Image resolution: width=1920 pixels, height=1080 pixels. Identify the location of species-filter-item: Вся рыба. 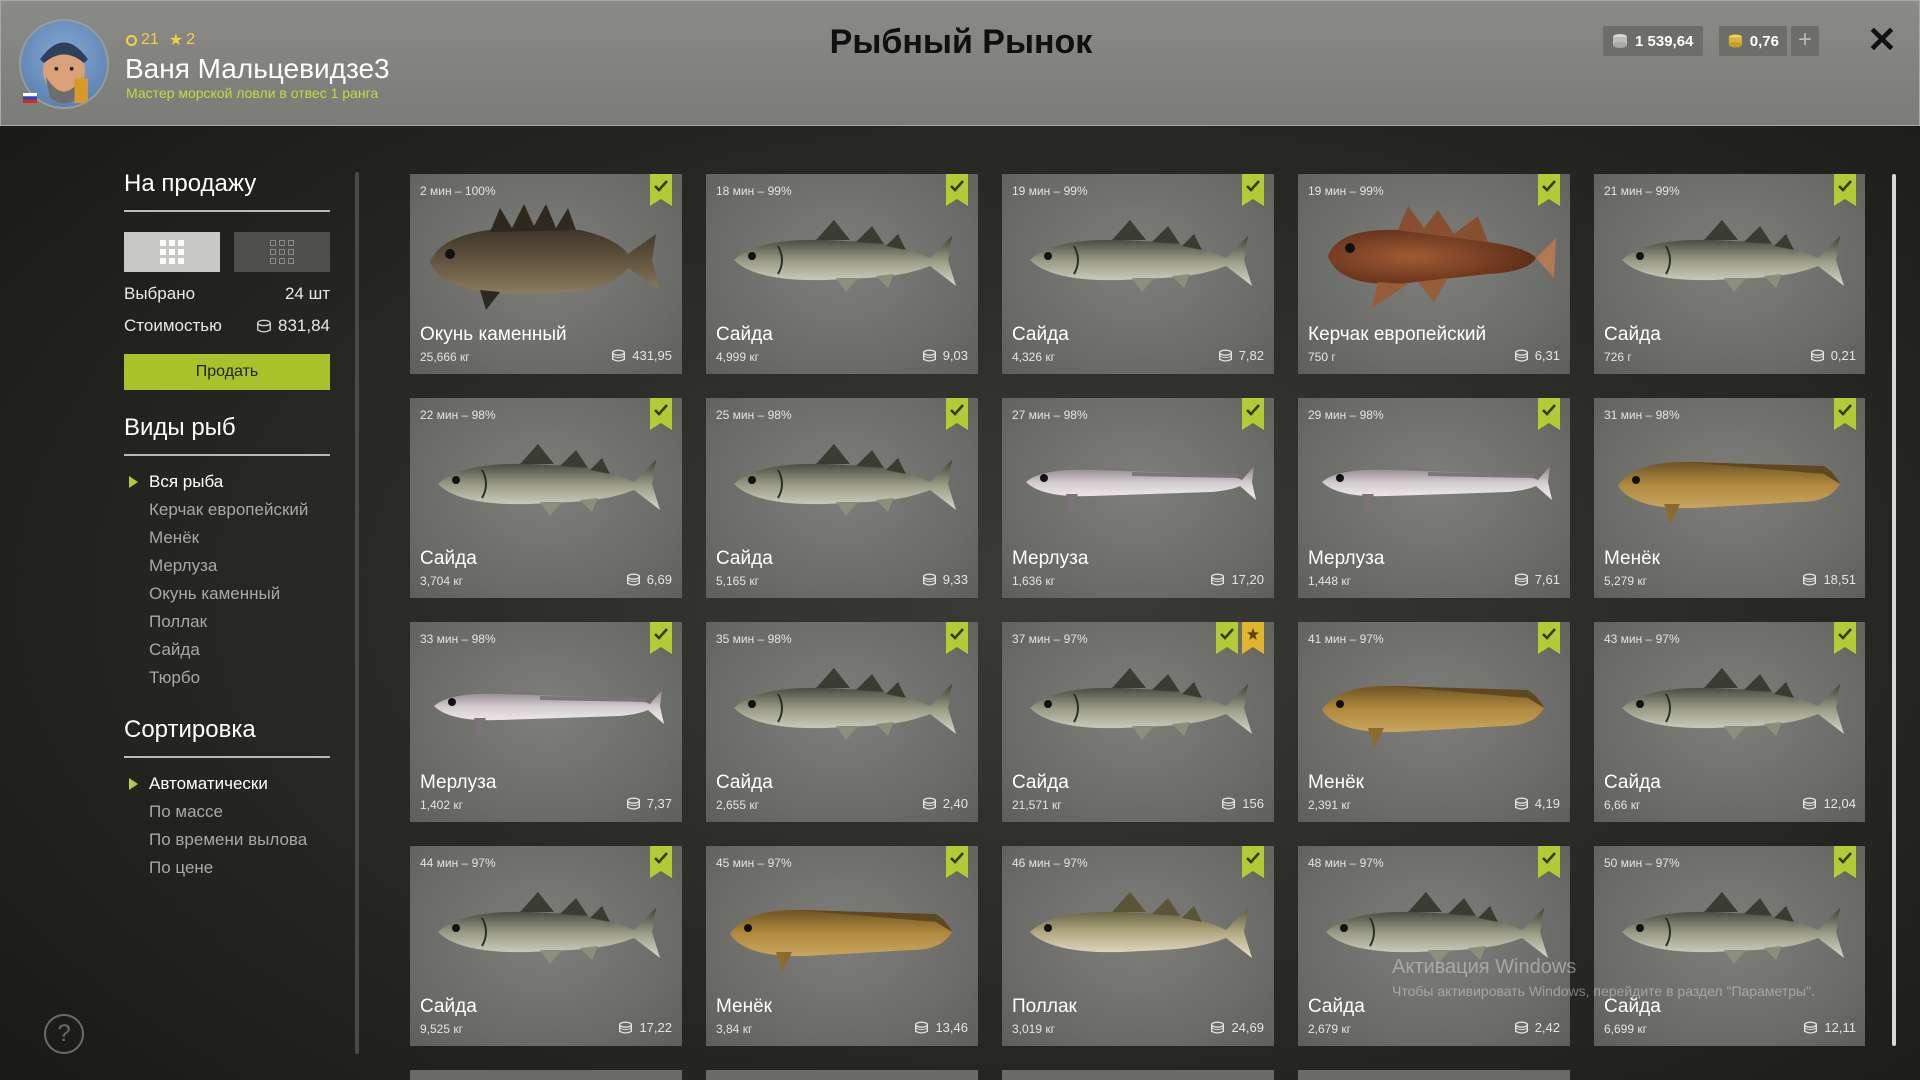
(227, 482).